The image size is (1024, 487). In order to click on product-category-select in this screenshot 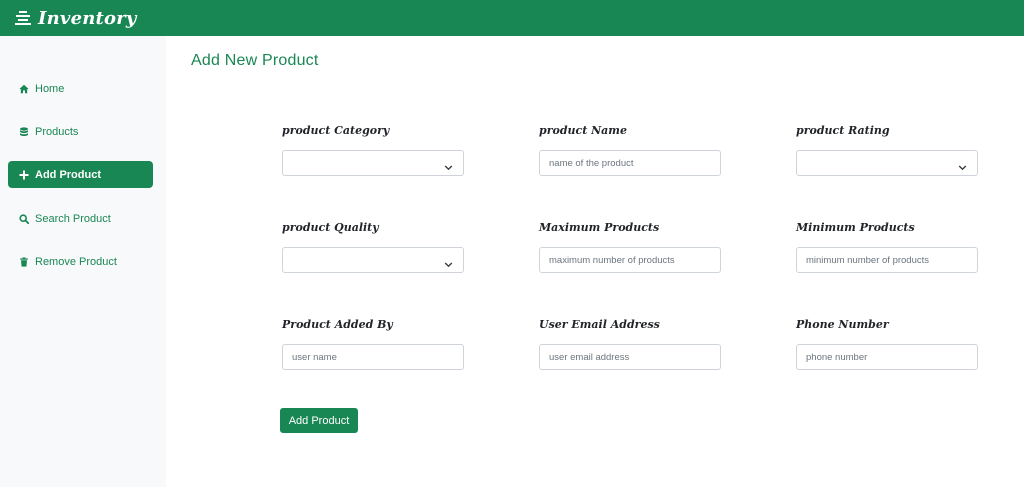, I will do `click(373, 163)`.